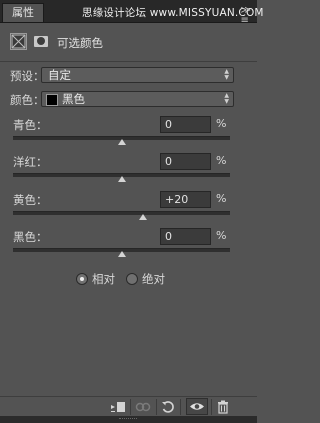 This screenshot has width=320, height=423. What do you see at coordinates (197, 406) in the screenshot?
I see `visibility-eye-icon` at bounding box center [197, 406].